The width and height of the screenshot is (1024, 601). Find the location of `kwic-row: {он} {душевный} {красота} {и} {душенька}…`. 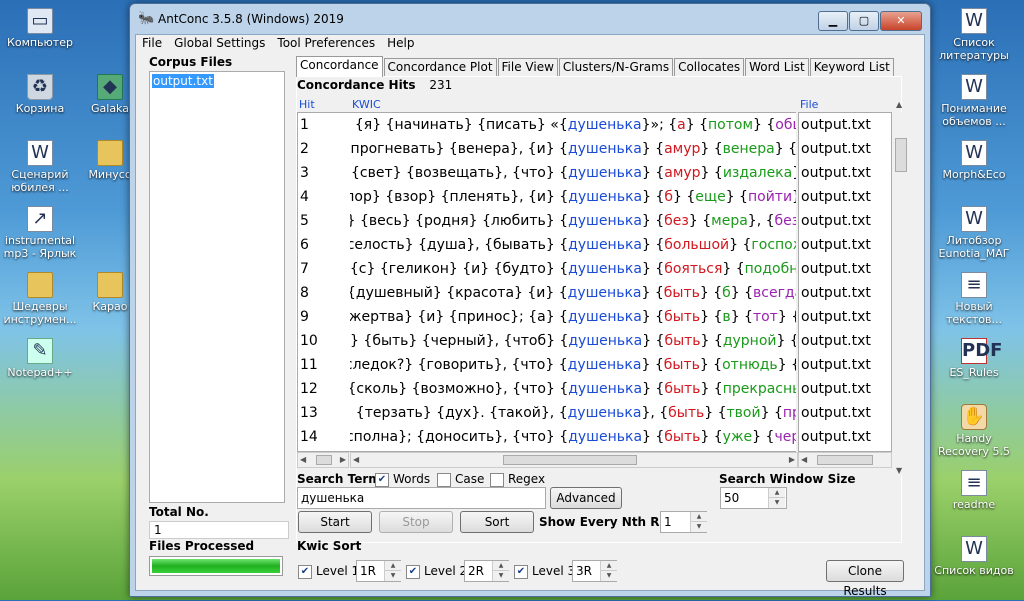

kwic-row: {он} {душевный} {красота} {и} {душенька}… is located at coordinates (573, 293).